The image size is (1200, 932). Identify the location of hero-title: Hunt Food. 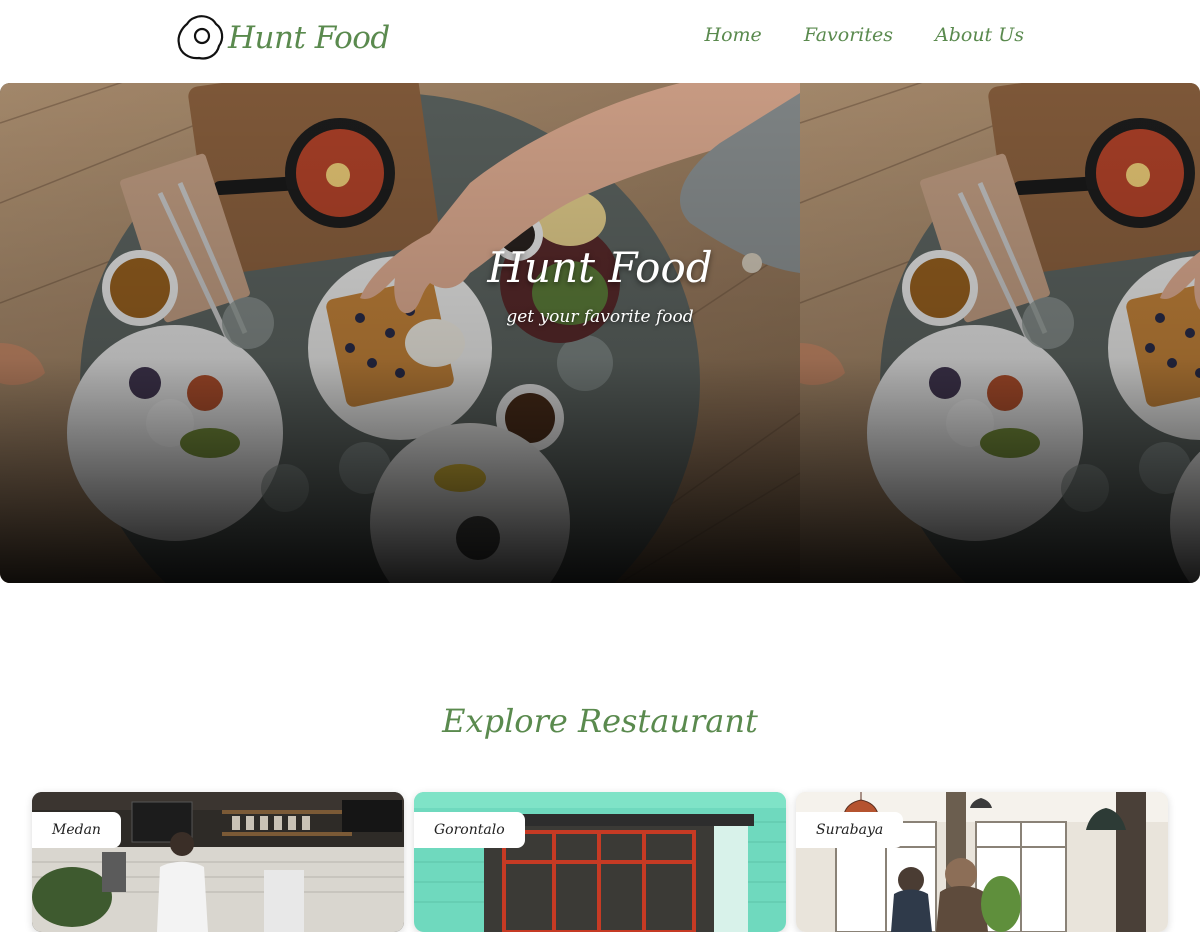
(600, 267).